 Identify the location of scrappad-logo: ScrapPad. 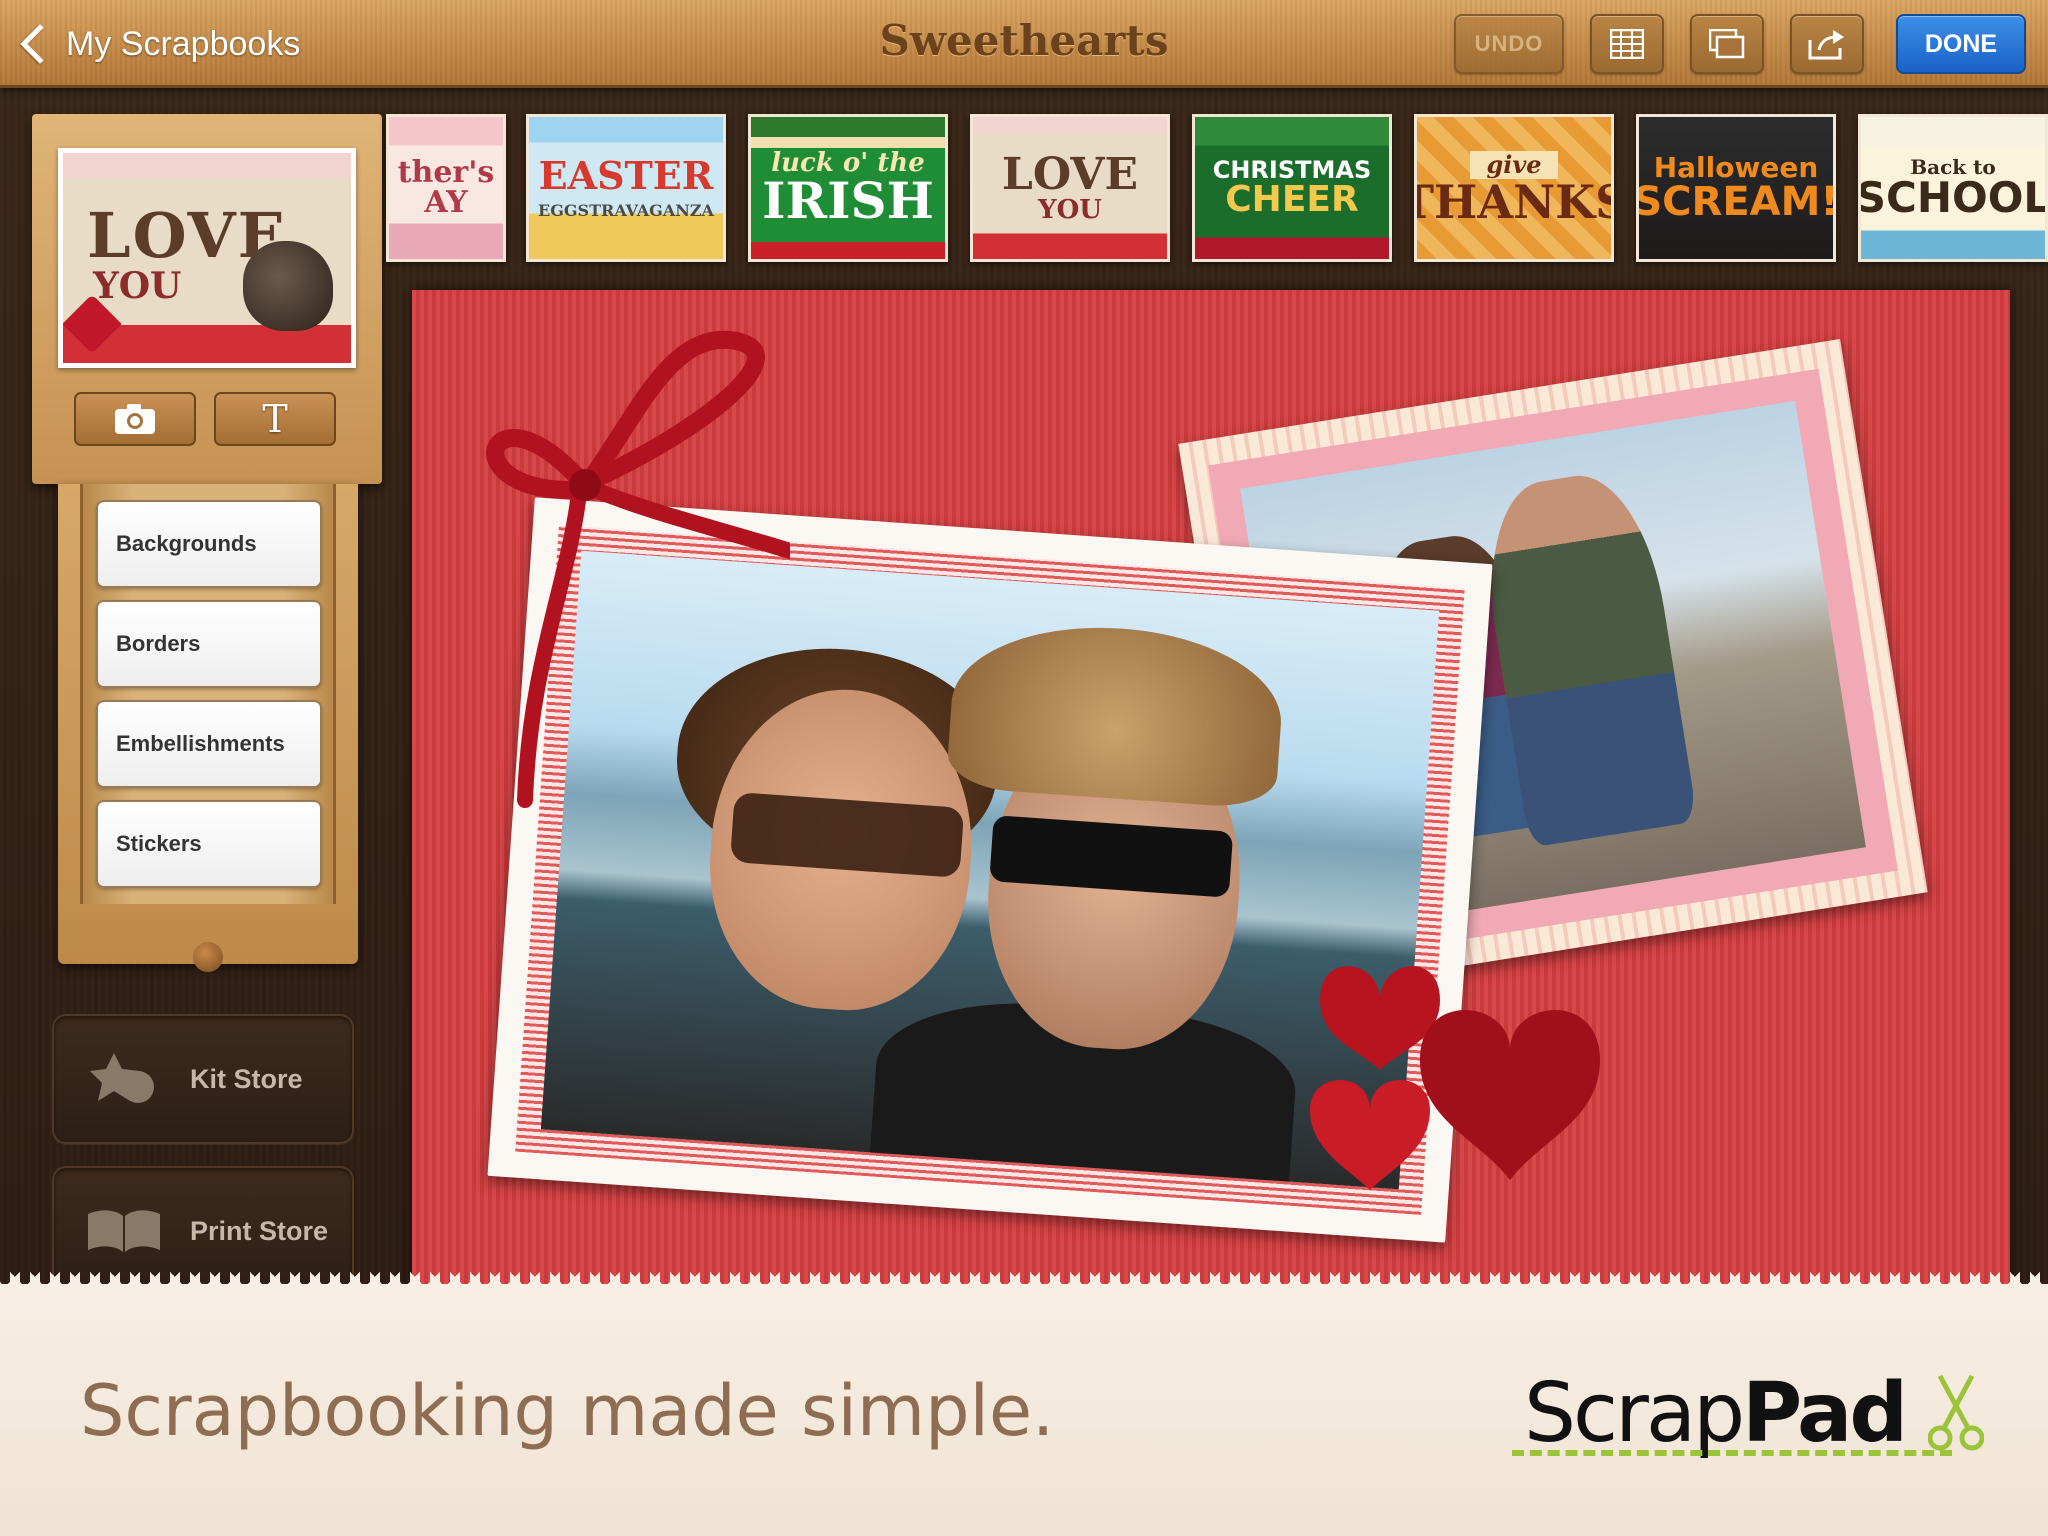
(1716, 1413).